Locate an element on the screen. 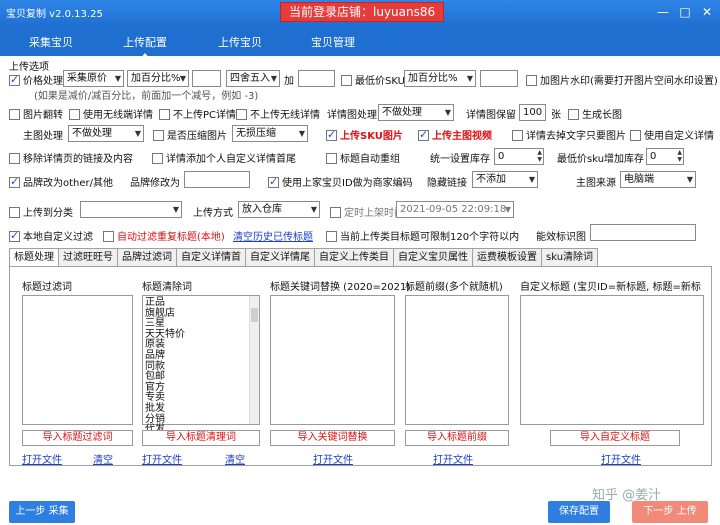 Image resolution: width=720 pixels, height=525 pixels. long-image-checkbox is located at coordinates (573, 114).